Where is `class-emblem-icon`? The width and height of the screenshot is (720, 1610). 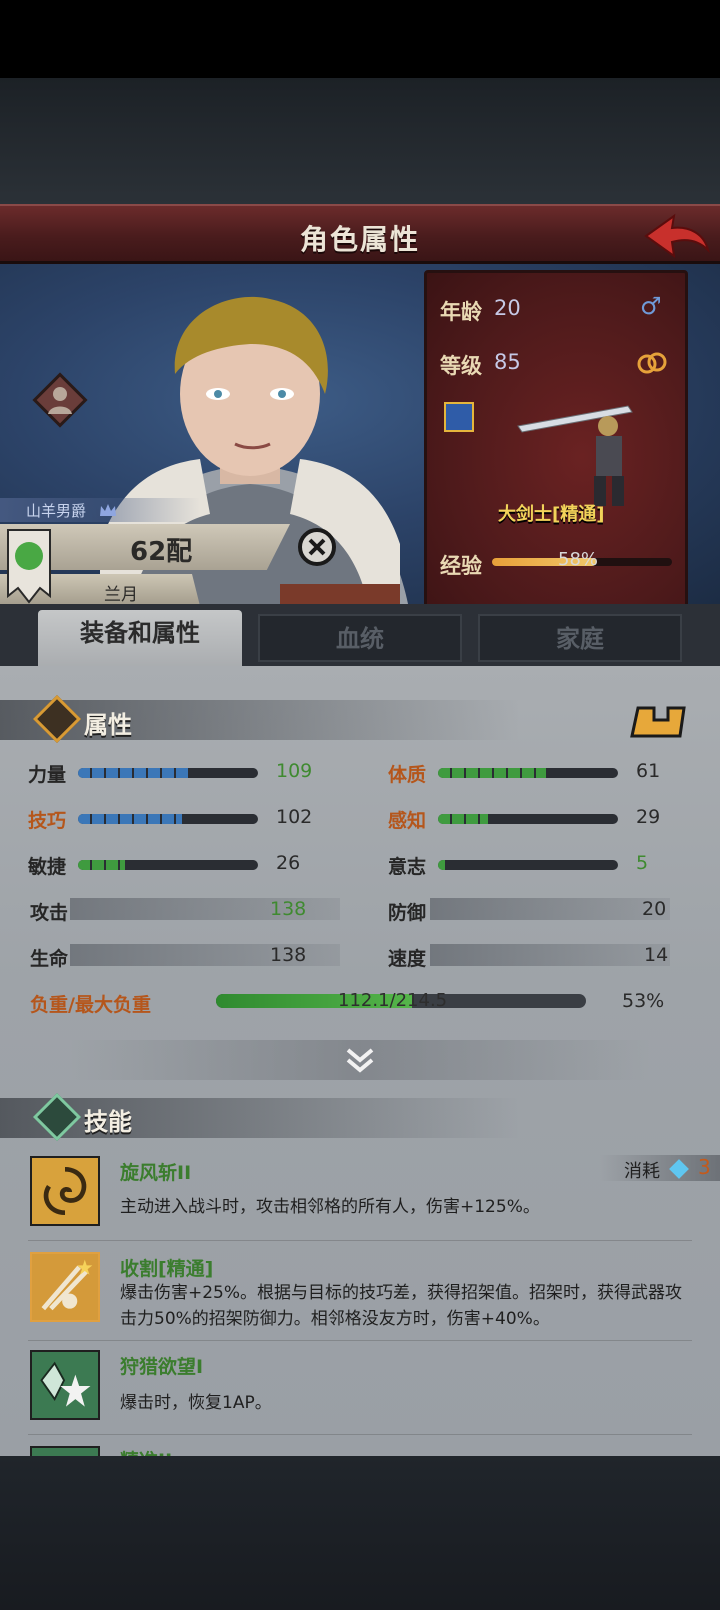 class-emblem-icon is located at coordinates (60, 400).